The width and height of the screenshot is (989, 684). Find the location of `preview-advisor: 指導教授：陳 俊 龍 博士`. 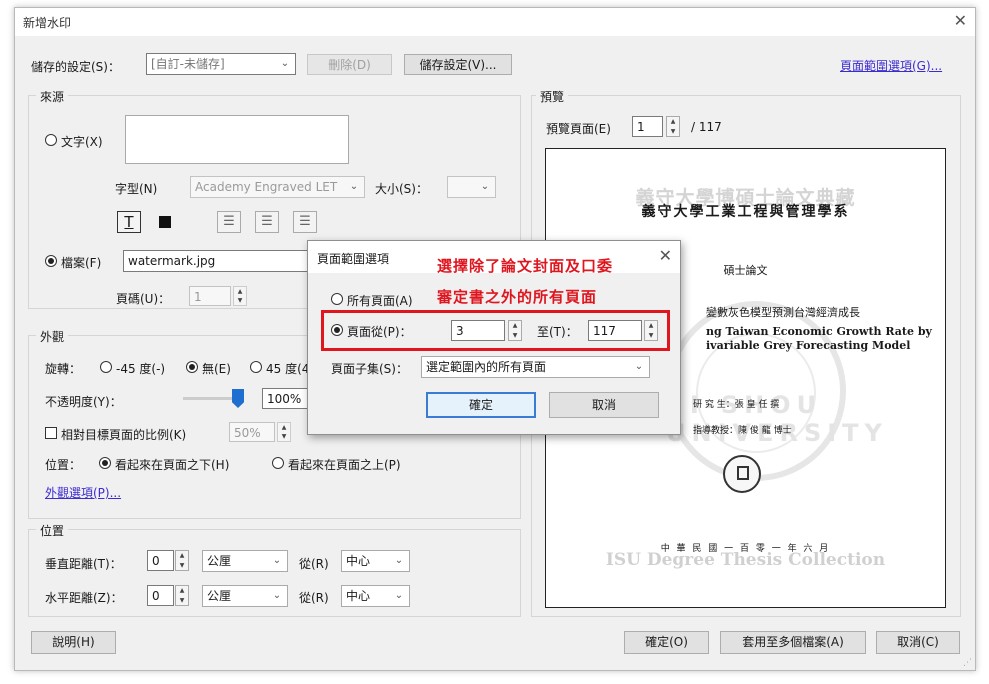

preview-advisor: 指導教授：陳 俊 龍 博士 is located at coordinates (742, 431).